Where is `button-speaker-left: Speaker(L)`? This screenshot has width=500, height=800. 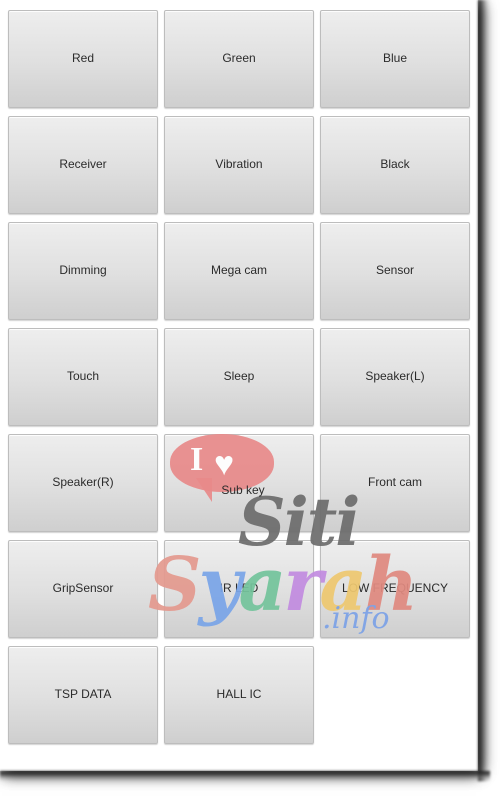
button-speaker-left: Speaker(L) is located at coordinates (395, 377).